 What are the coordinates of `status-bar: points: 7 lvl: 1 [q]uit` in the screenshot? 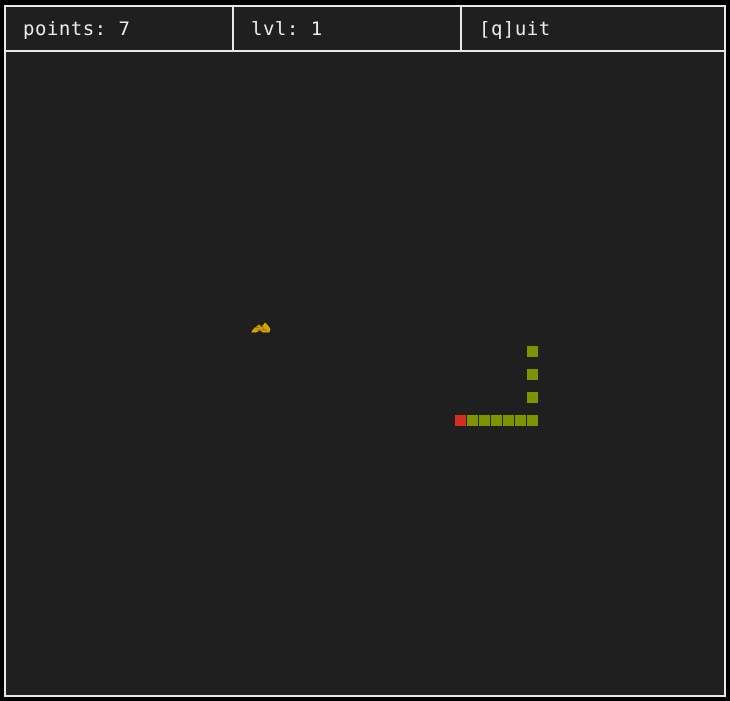 It's located at (365, 28).